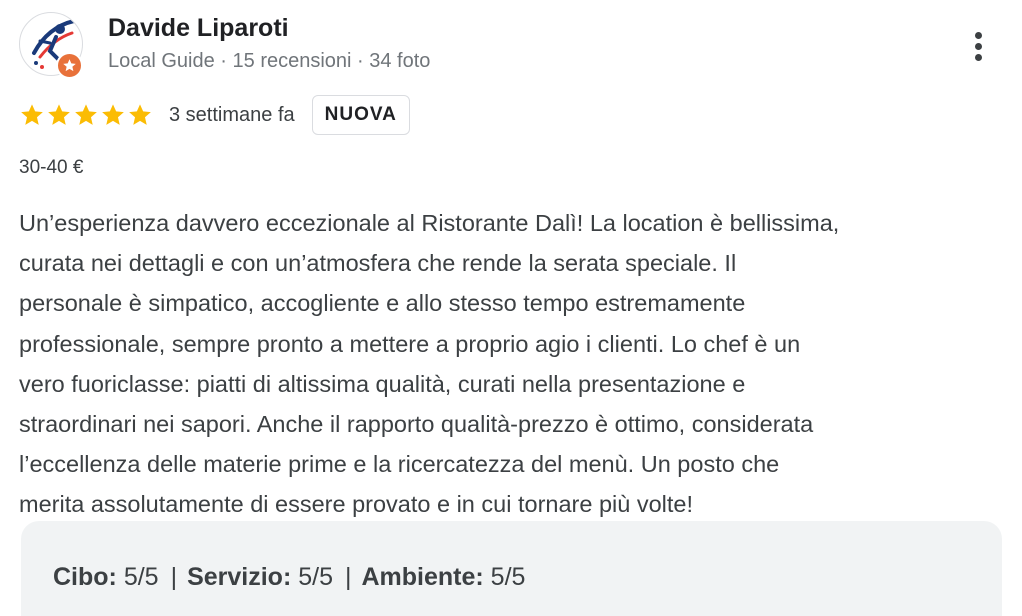 The image size is (1022, 616). I want to click on sub-rating-item: Cibo: 5/5, so click(106, 577).